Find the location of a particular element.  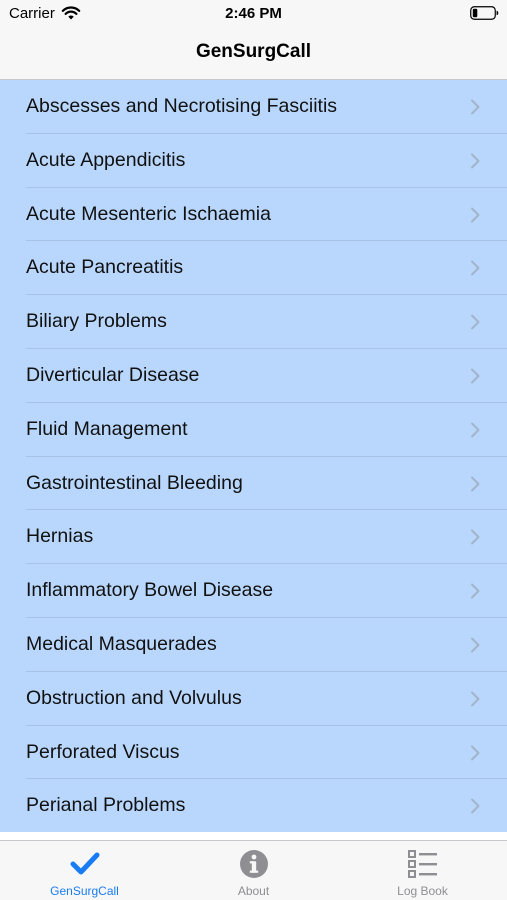

topic-row: Medical Masquerades is located at coordinates (253, 645).